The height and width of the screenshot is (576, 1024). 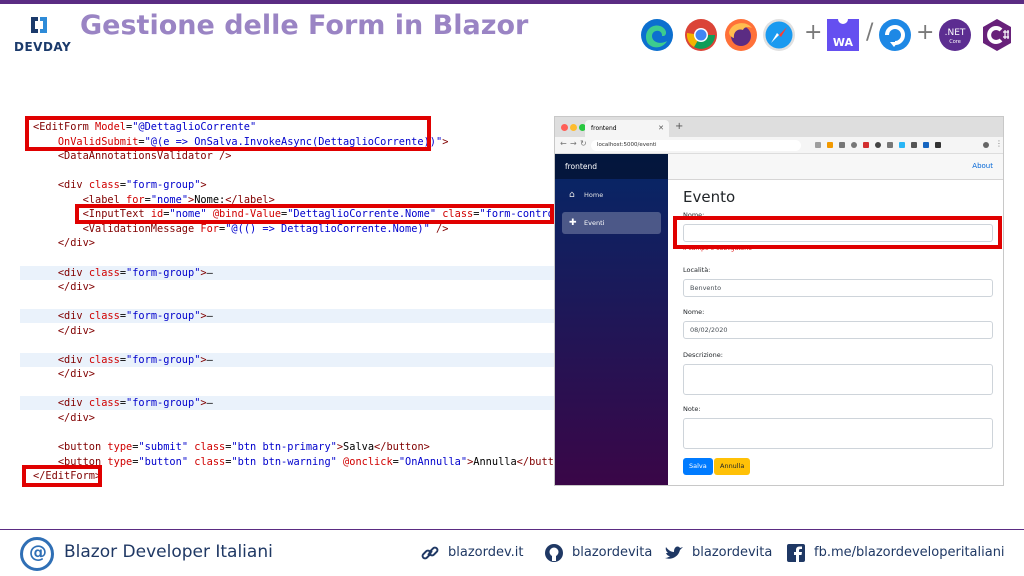 I want to click on address-bar: localhost:5000/eventi, so click(x=696, y=145).